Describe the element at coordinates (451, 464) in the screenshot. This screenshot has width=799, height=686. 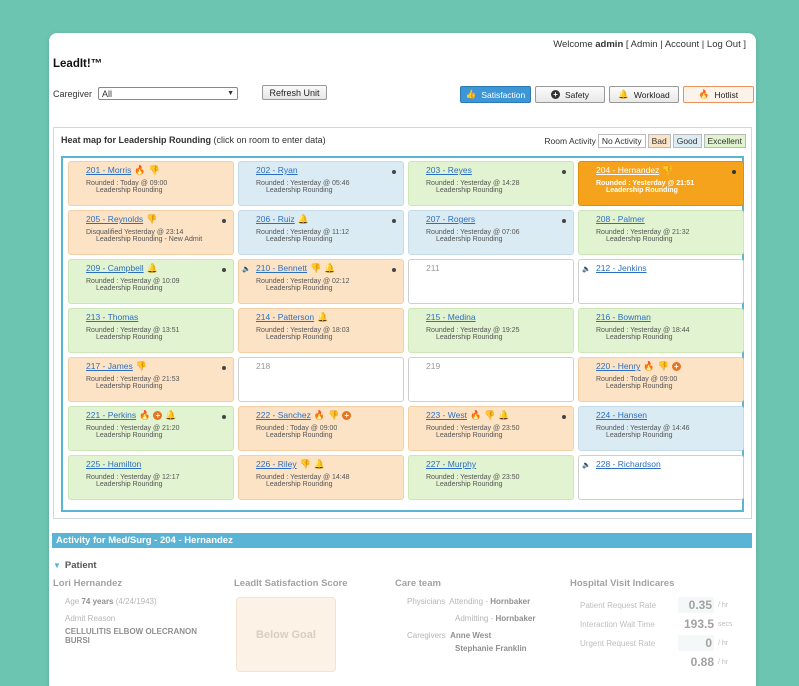
I see `room-link: 227 - Murphy` at that location.